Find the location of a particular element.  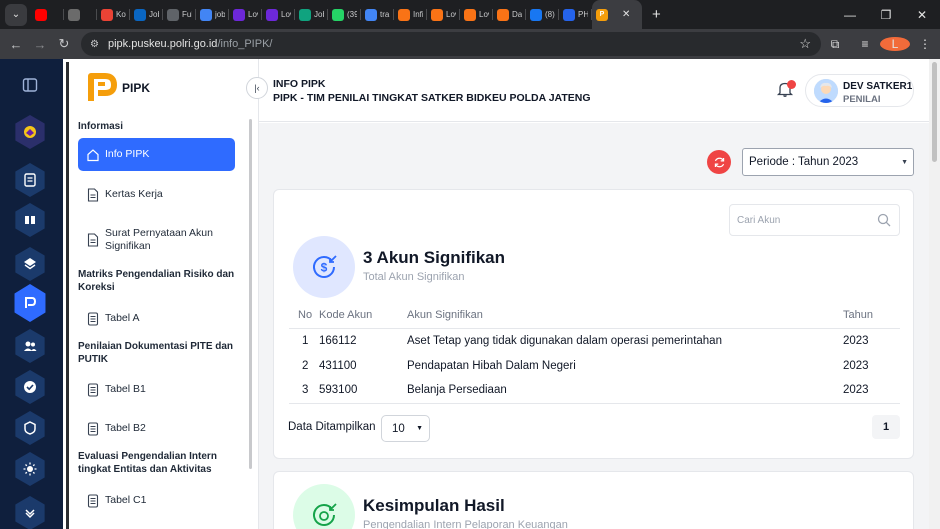

new-tab-button: + is located at coordinates (656, 14).